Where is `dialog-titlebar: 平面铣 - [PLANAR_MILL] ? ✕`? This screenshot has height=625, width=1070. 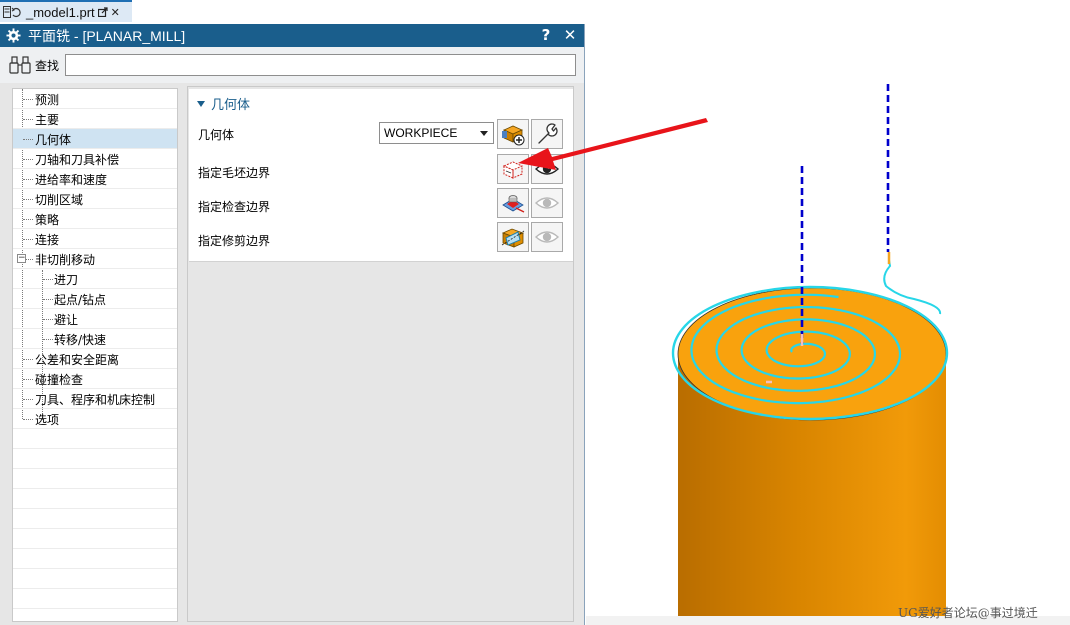
dialog-titlebar: 平面铣 - [PLANAR_MILL] ? ✕ is located at coordinates (292, 35).